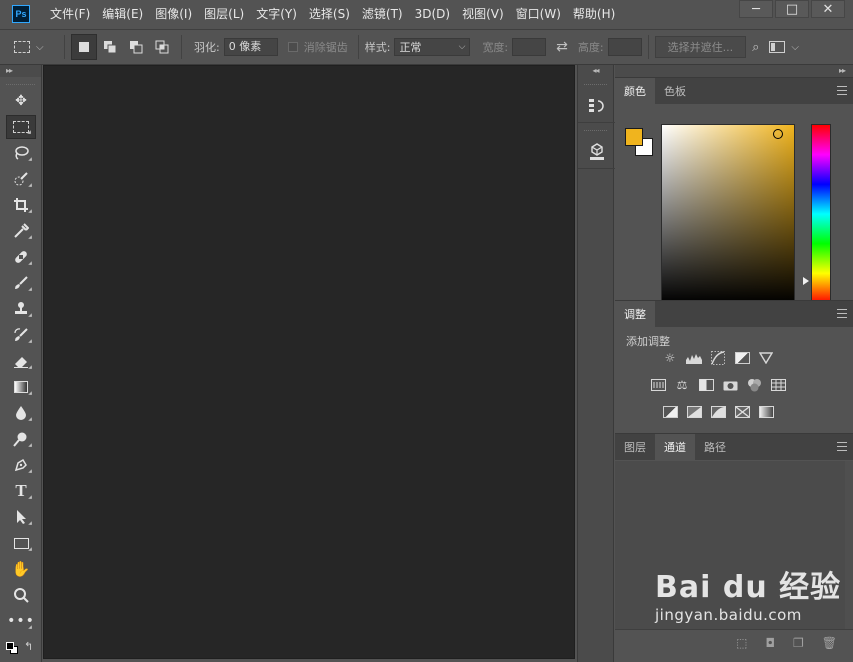 The height and width of the screenshot is (662, 853). Describe the element at coordinates (21, 648) in the screenshot. I see `default-colors-control: ↰` at that location.